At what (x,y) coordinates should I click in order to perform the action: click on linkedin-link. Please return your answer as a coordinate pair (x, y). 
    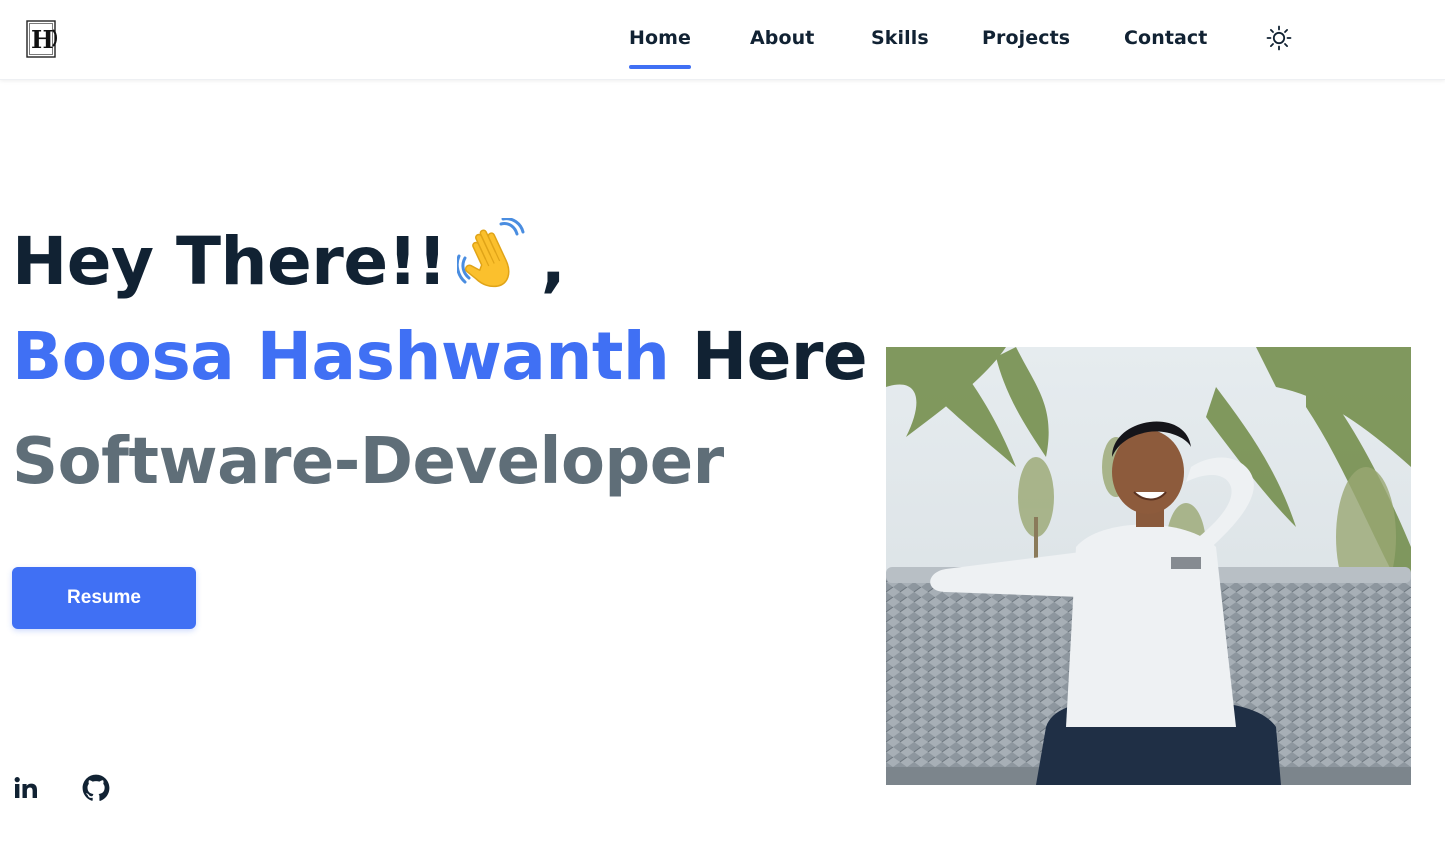
    Looking at the image, I should click on (26, 788).